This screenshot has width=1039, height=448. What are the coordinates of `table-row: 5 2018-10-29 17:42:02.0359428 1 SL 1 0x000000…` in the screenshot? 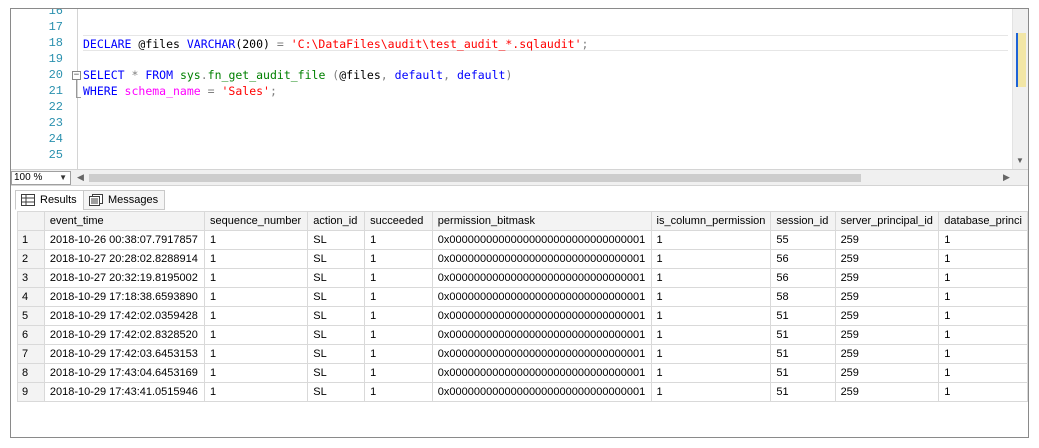 It's located at (522, 316).